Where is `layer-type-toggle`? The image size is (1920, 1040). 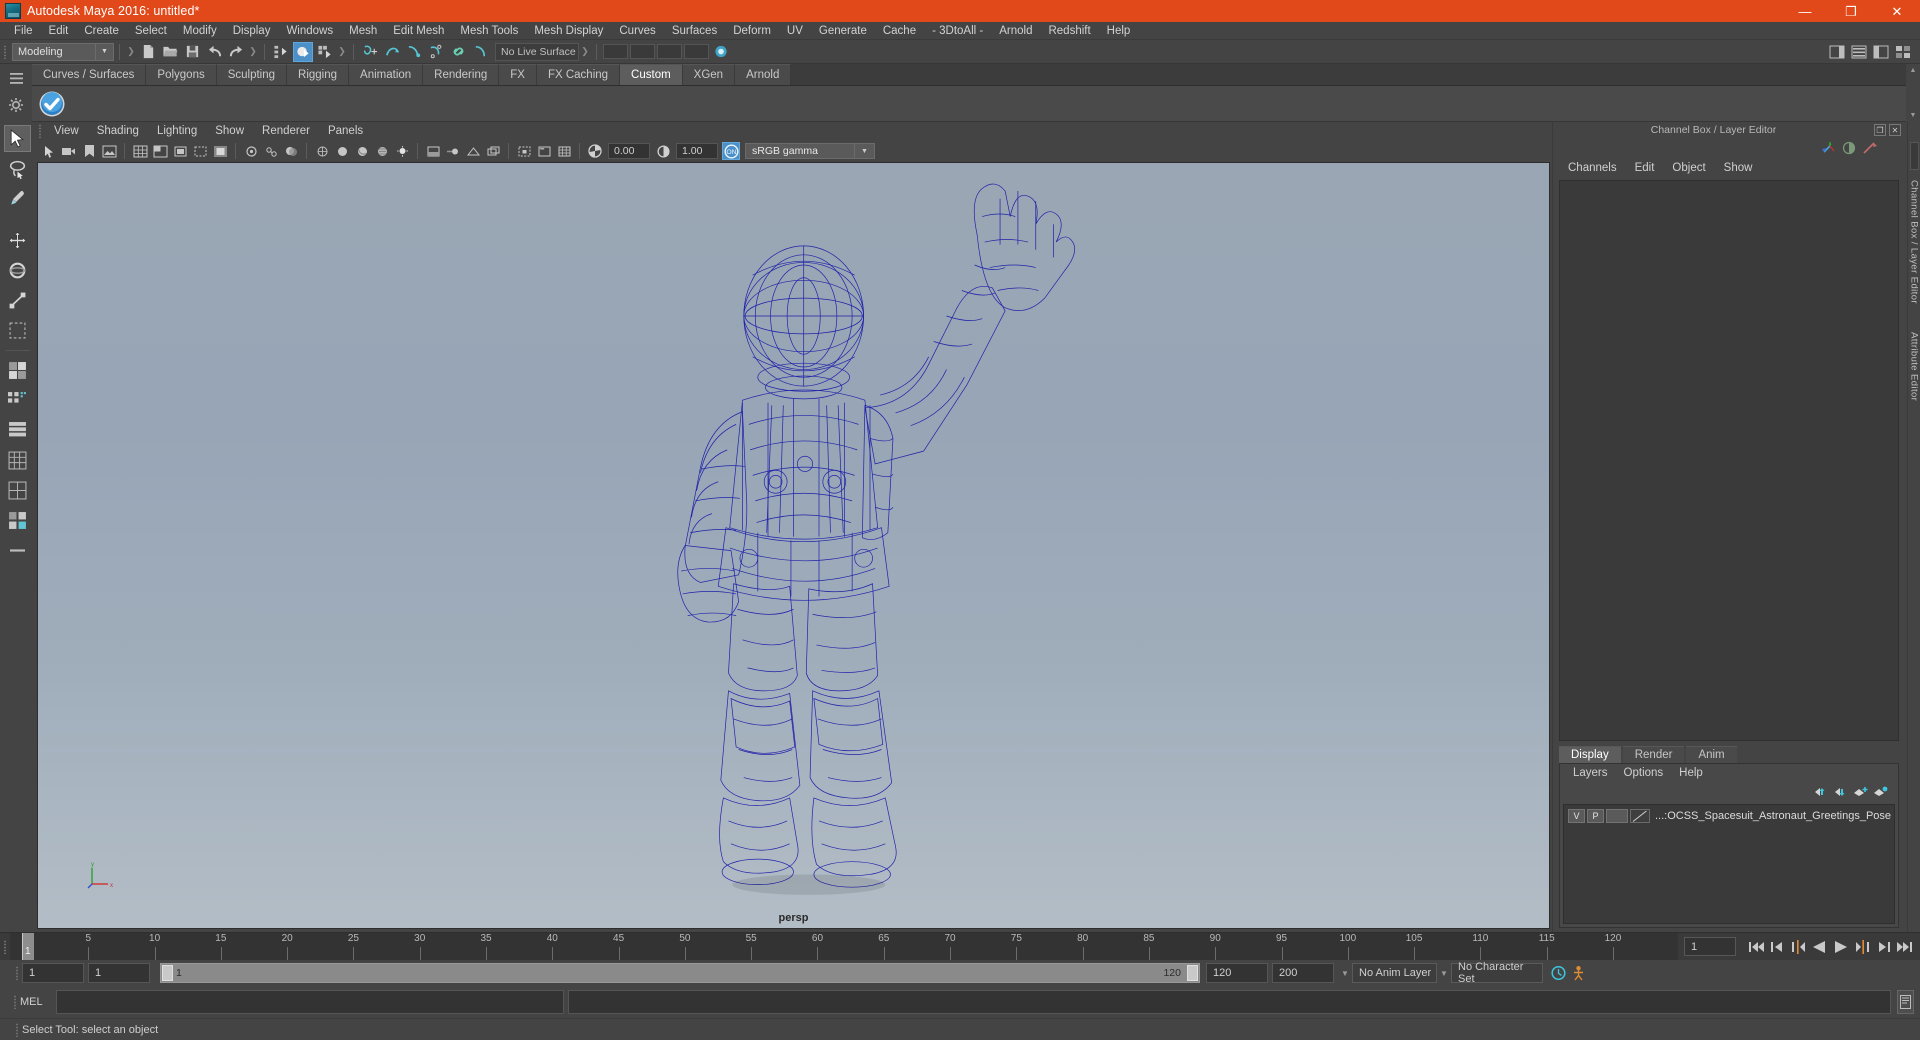
layer-type-toggle is located at coordinates (1617, 816).